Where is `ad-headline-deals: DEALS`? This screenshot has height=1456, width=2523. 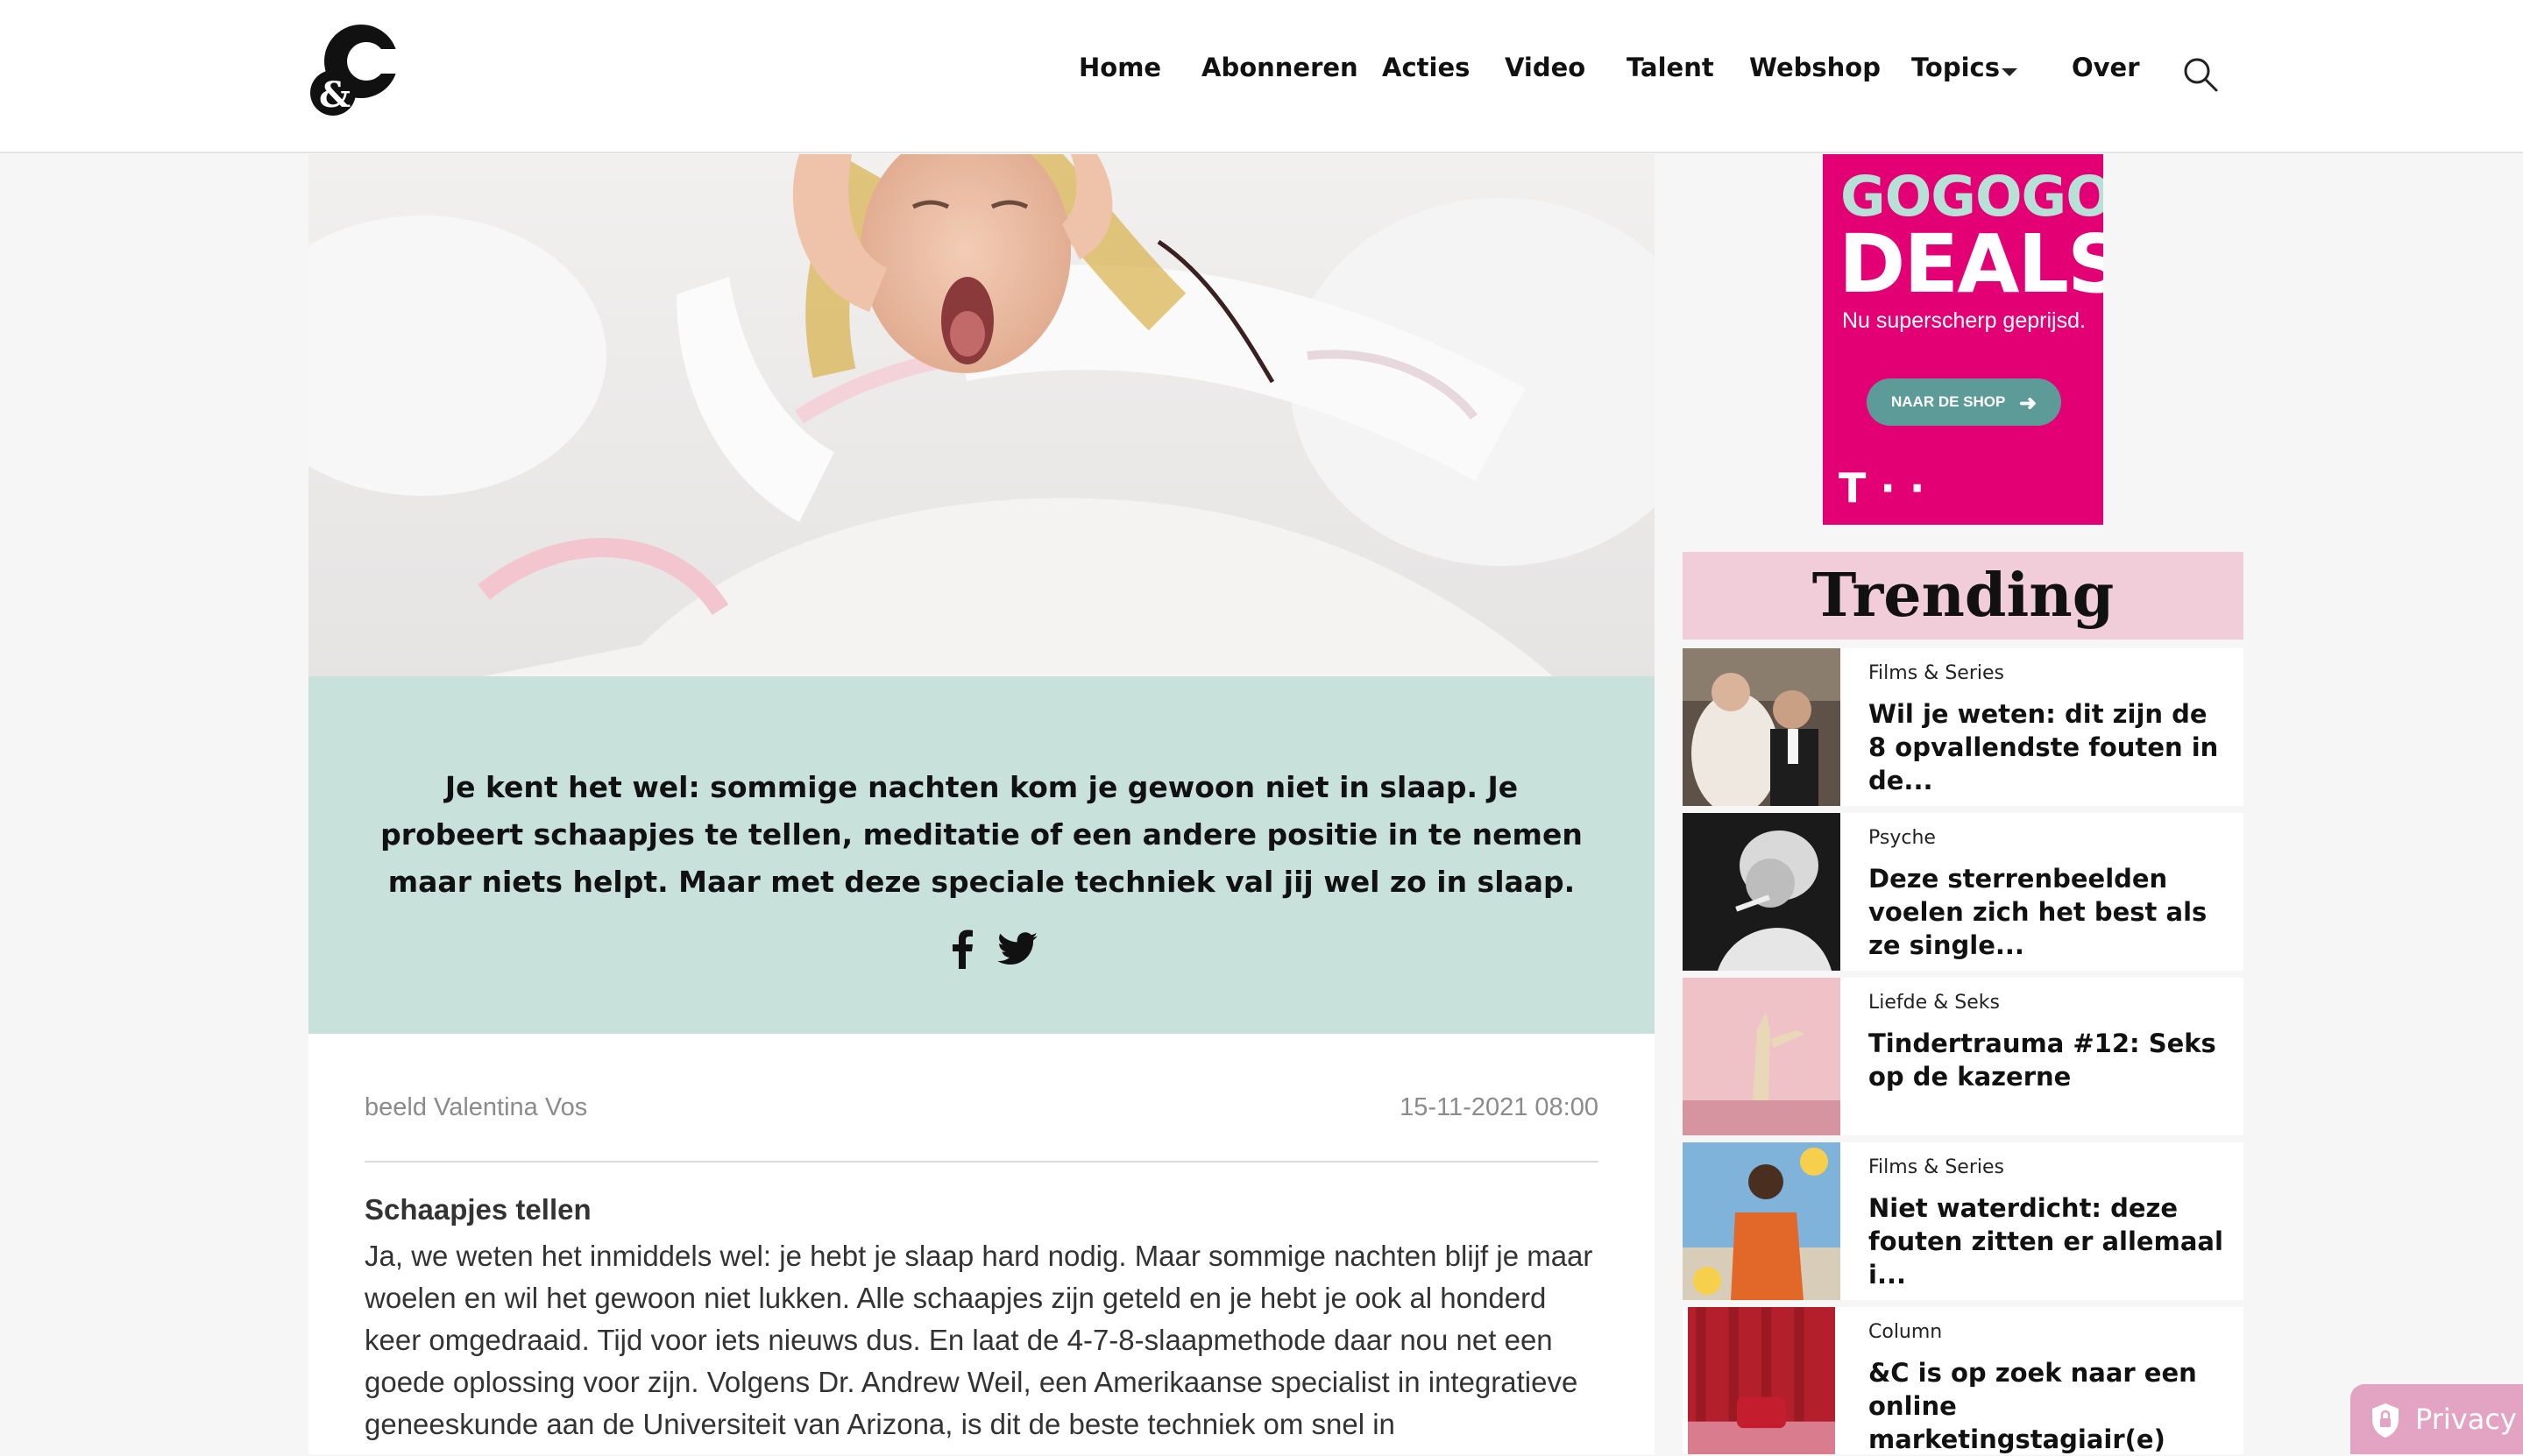 ad-headline-deals: DEALS is located at coordinates (1971, 264).